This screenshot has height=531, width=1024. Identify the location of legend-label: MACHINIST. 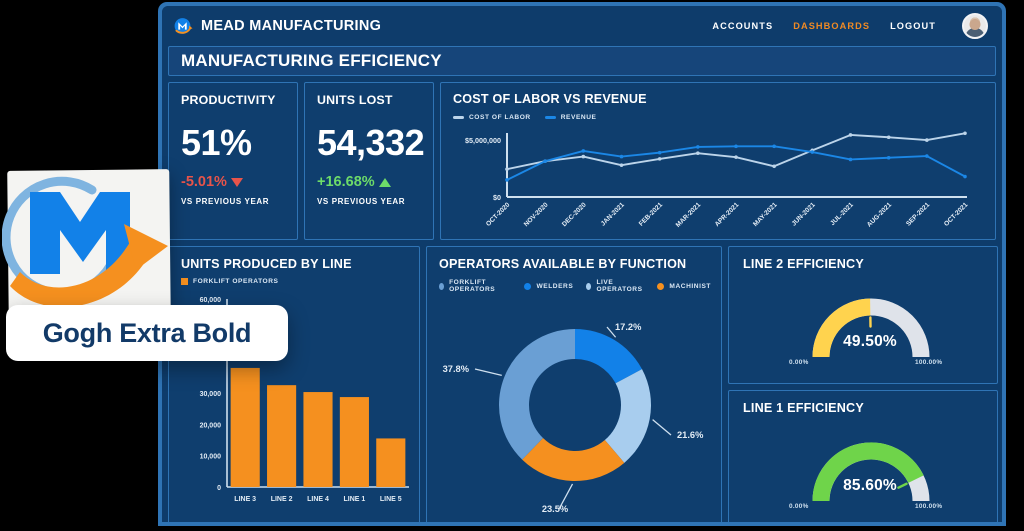
(690, 286).